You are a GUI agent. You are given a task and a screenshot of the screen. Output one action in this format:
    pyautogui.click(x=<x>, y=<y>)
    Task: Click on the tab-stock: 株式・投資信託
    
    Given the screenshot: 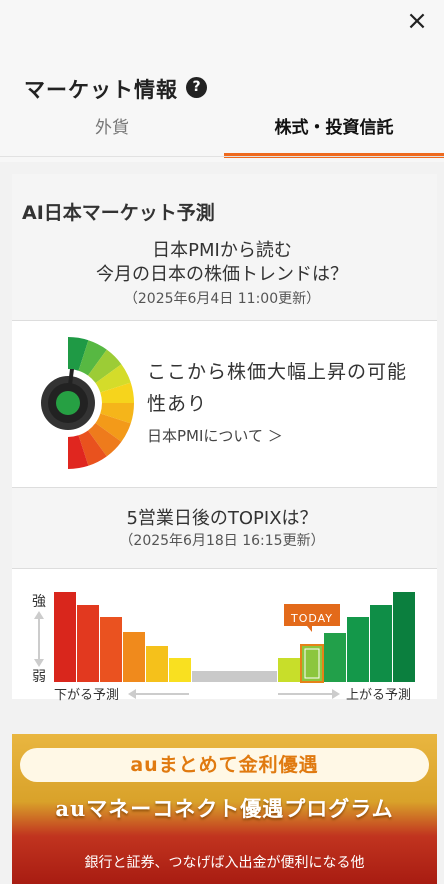 What is the action you would take?
    pyautogui.click(x=334, y=133)
    